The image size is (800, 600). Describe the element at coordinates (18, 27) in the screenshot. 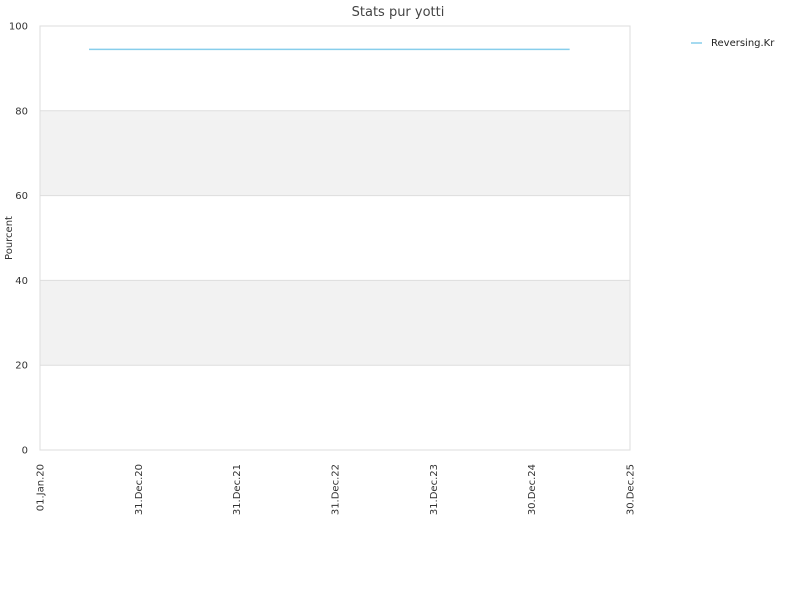

I see `y-tick-label: 100` at that location.